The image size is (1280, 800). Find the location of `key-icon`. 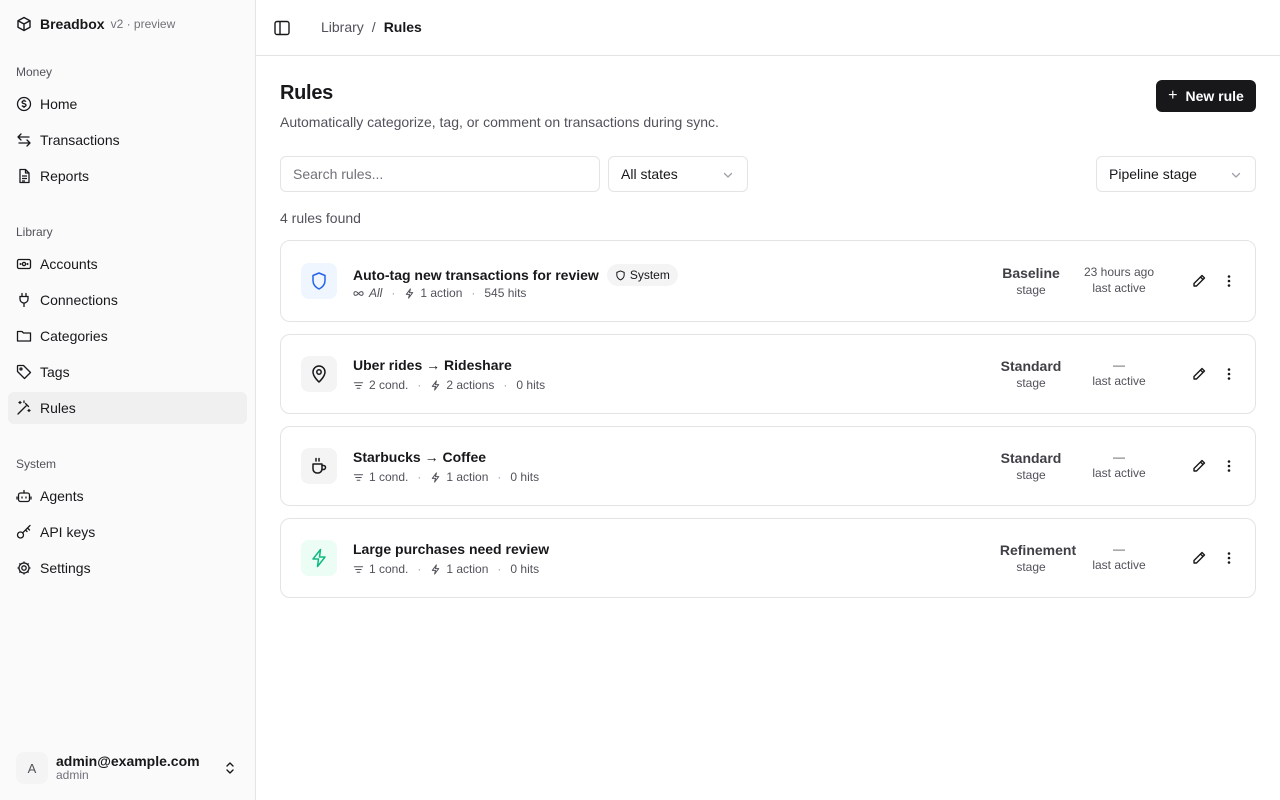

key-icon is located at coordinates (24, 532).